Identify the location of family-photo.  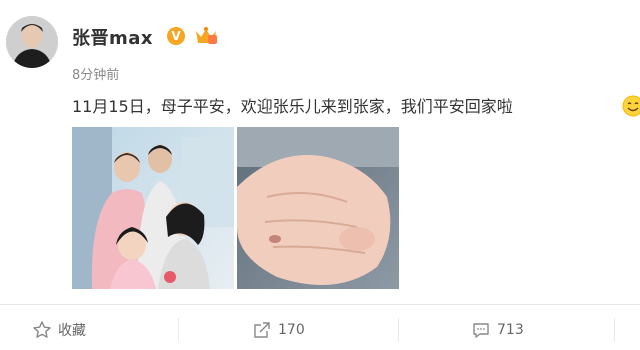
(153, 208).